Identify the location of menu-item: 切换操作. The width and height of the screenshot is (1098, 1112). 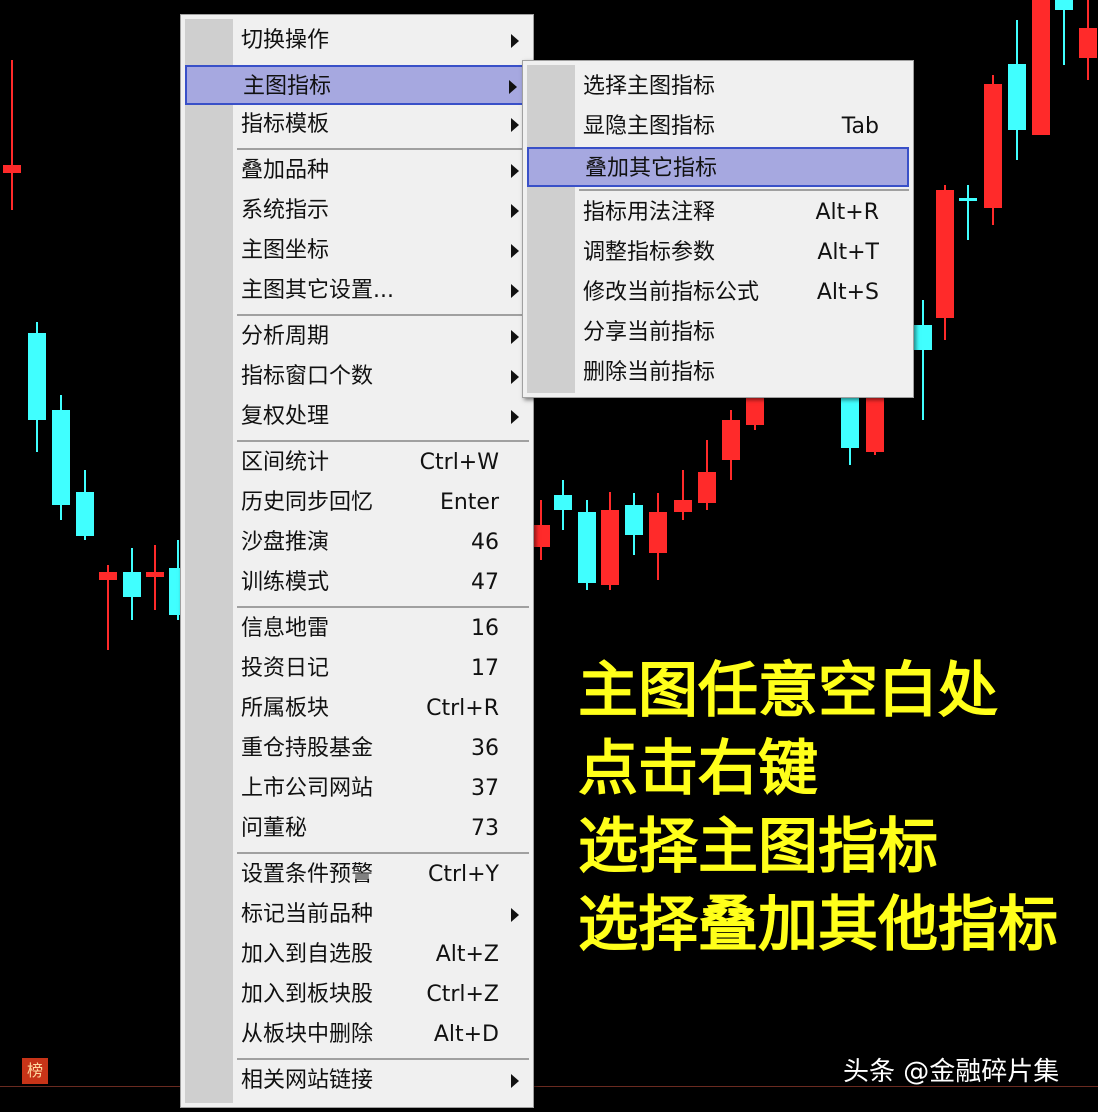
(357, 41).